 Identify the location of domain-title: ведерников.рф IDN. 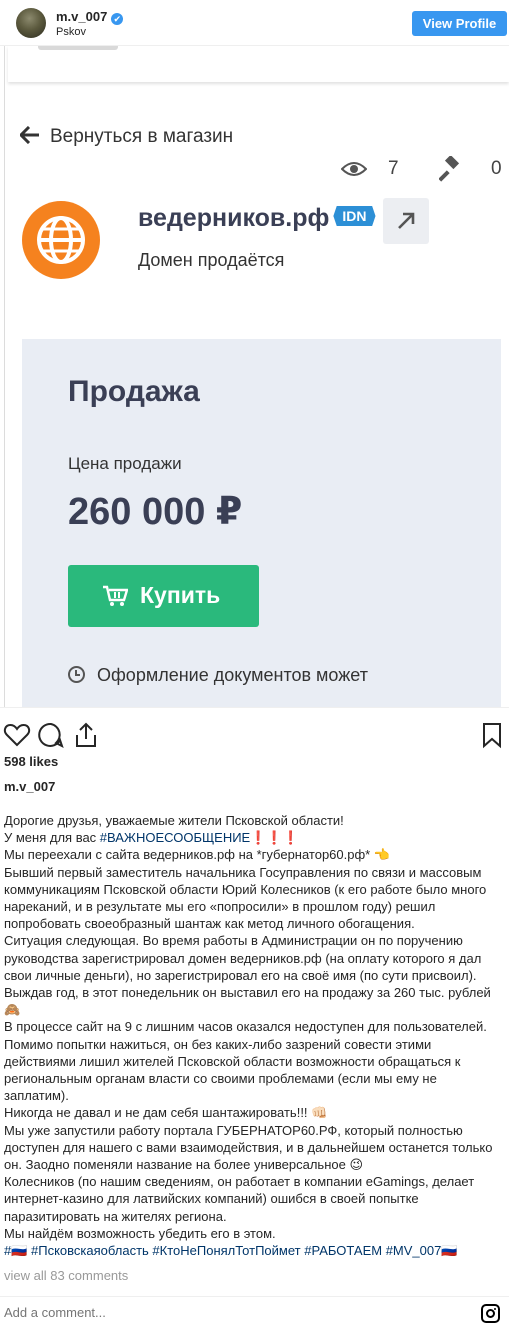
(257, 218).